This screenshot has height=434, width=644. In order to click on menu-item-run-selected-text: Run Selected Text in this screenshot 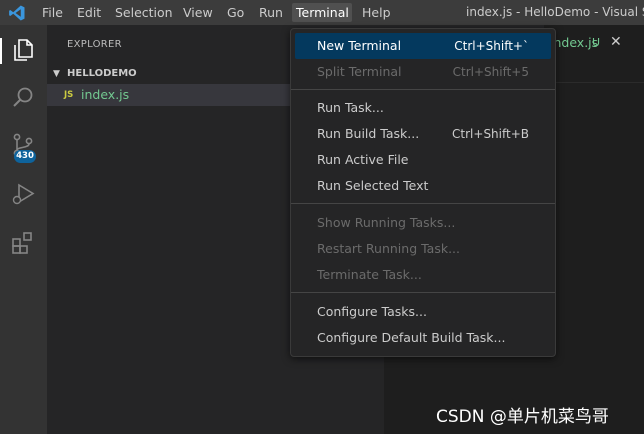, I will do `click(423, 186)`.